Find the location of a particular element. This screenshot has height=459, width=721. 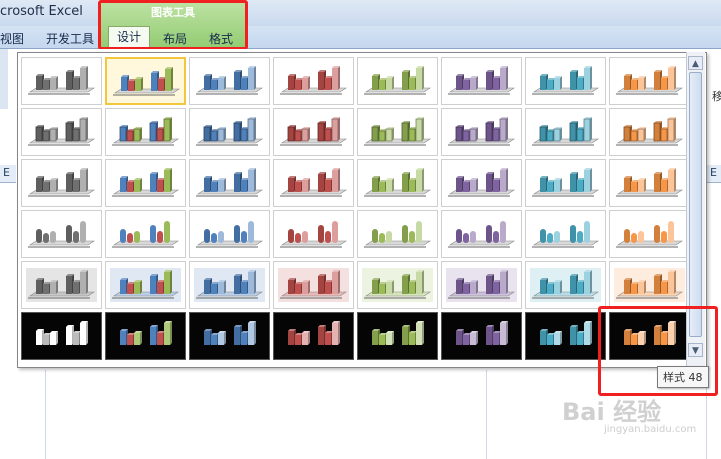

scroll-up-button: ▲ is located at coordinates (695, 63).